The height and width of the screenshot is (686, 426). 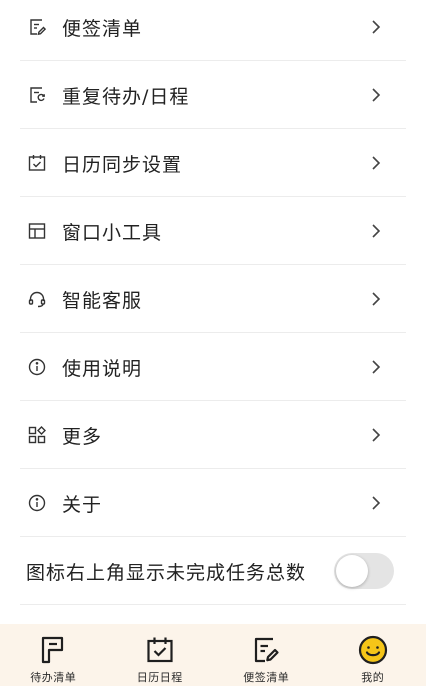 I want to click on tab-notes: 便签清单, so click(x=266, y=655).